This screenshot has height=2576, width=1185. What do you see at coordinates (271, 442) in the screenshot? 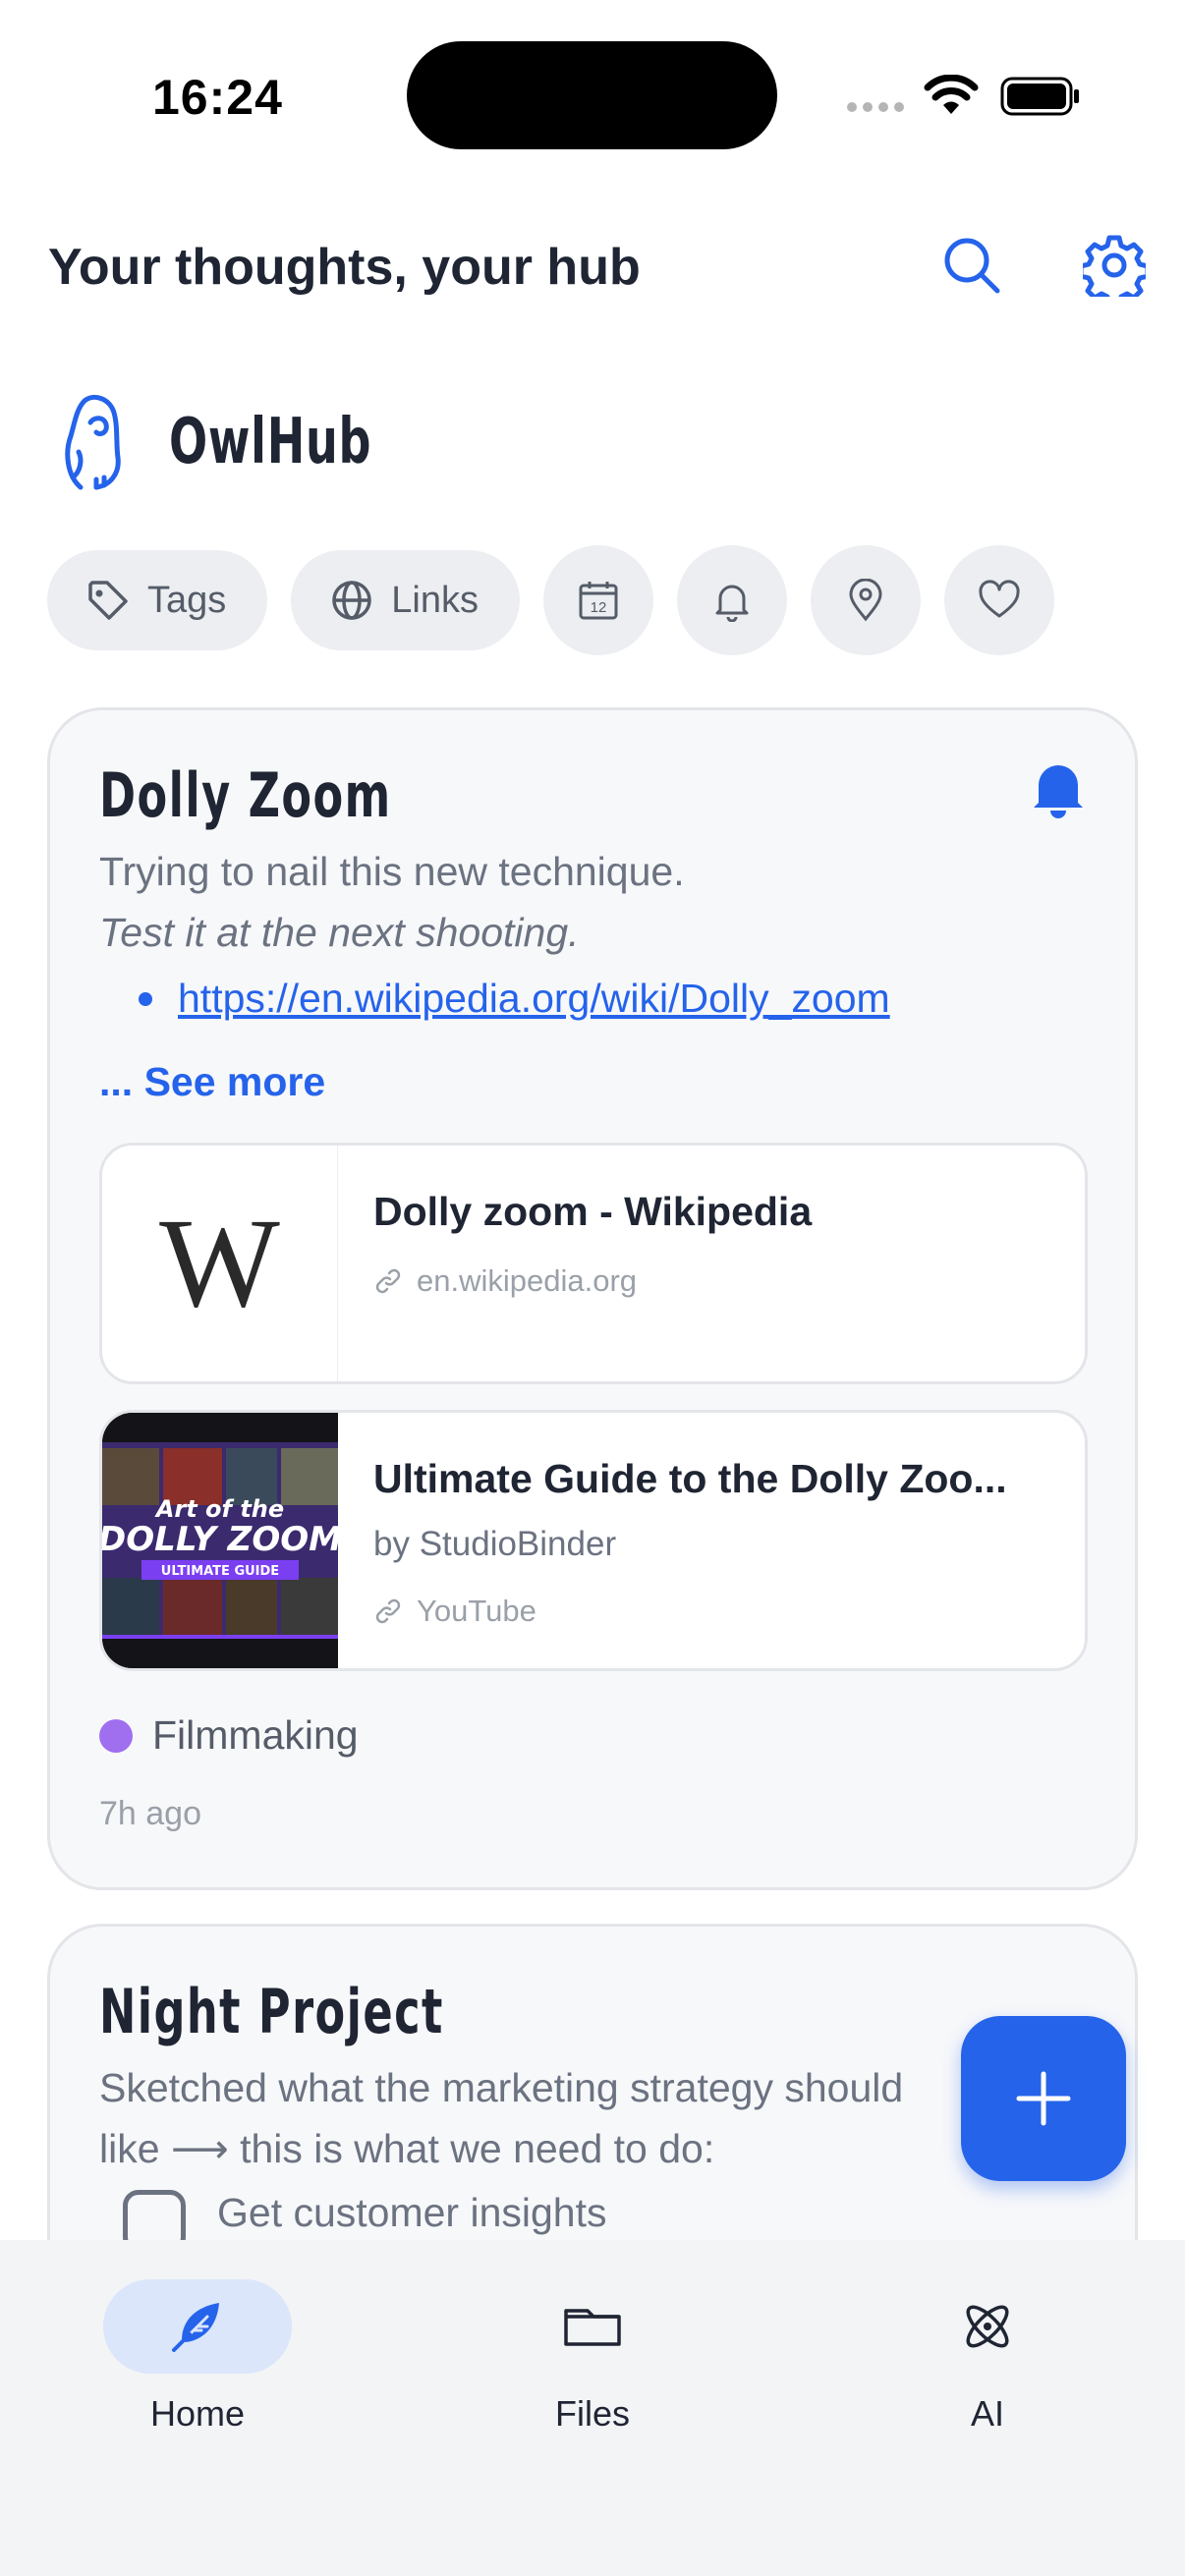
I see `brand-name: OwlHub` at bounding box center [271, 442].